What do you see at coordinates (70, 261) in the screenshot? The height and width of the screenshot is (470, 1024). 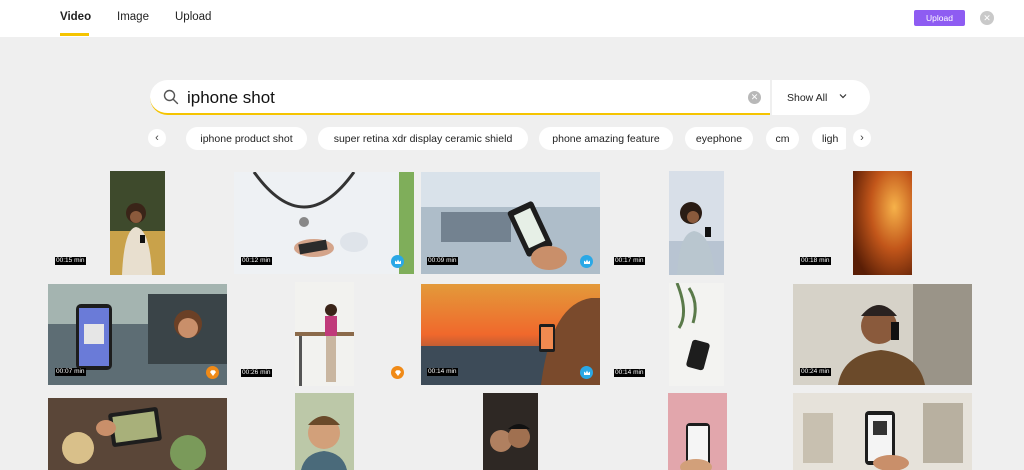 I see `video-duration: 00:15 min` at bounding box center [70, 261].